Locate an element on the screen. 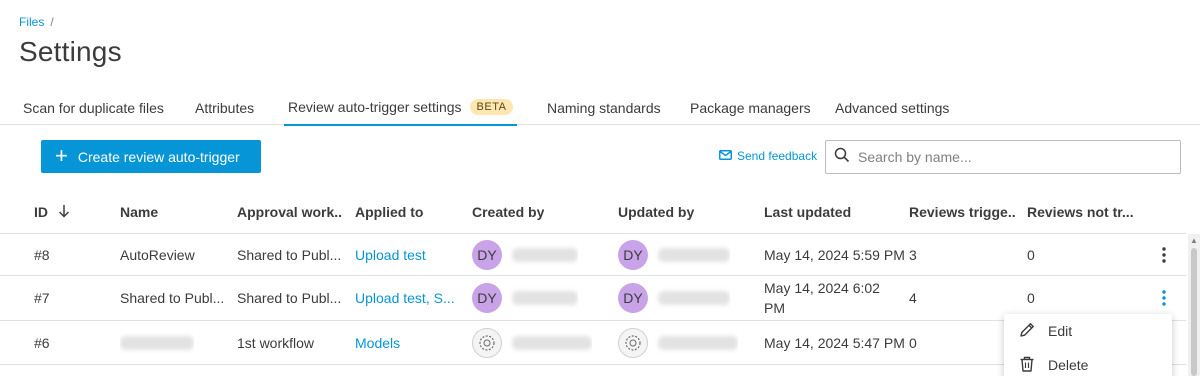 The height and width of the screenshot is (376, 1200). column-header-name: Name is located at coordinates (139, 212).